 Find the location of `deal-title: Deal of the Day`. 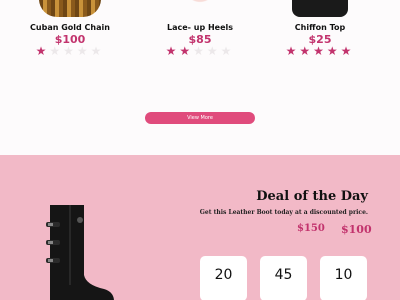

deal-title: Deal of the Day is located at coordinates (312, 196).